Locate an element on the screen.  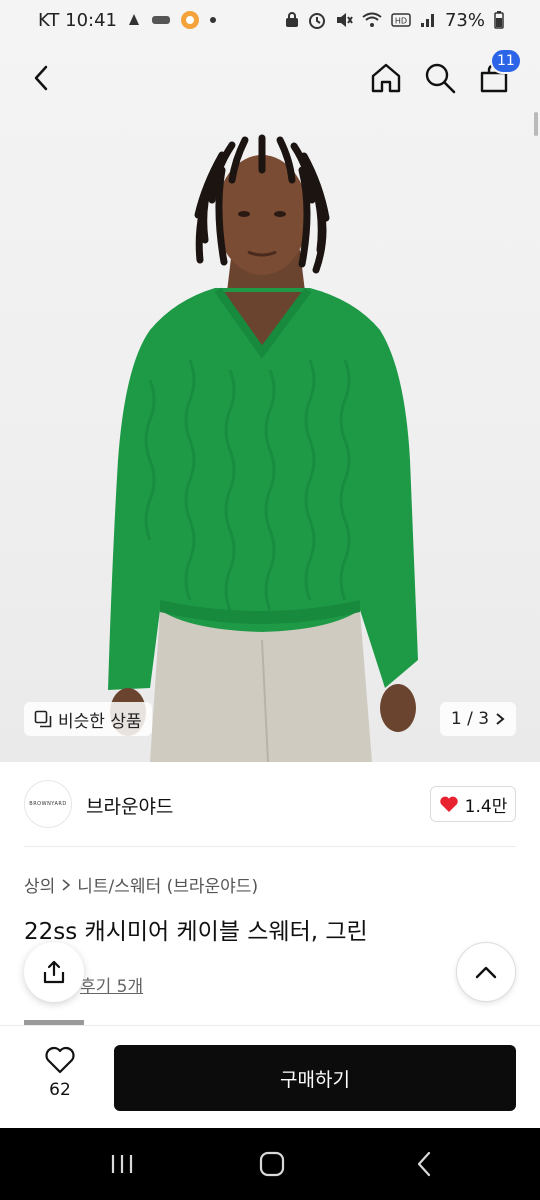
seller-like-button: 1.4만 is located at coordinates (473, 804).